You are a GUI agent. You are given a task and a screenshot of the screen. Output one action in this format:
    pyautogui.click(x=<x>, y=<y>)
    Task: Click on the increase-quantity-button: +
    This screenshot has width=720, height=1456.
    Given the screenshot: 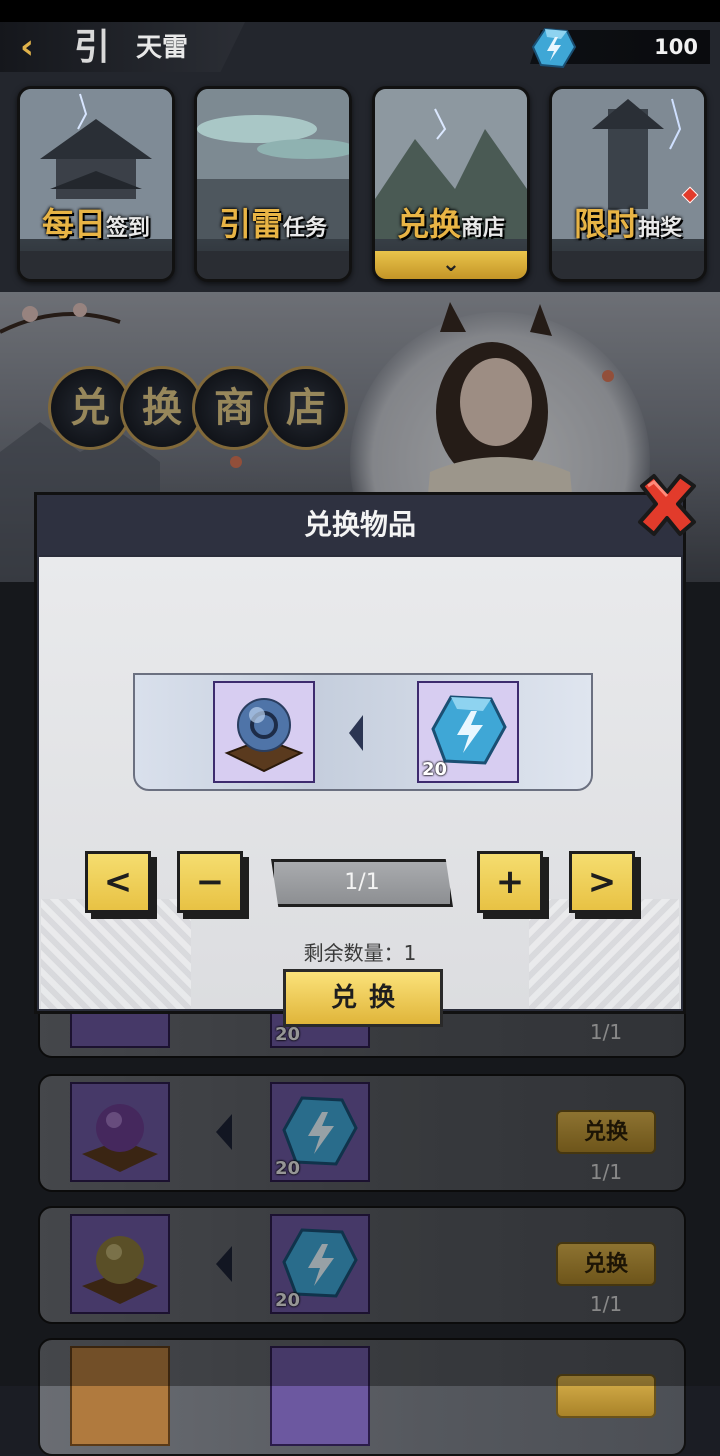 What is the action you would take?
    pyautogui.click(x=510, y=882)
    